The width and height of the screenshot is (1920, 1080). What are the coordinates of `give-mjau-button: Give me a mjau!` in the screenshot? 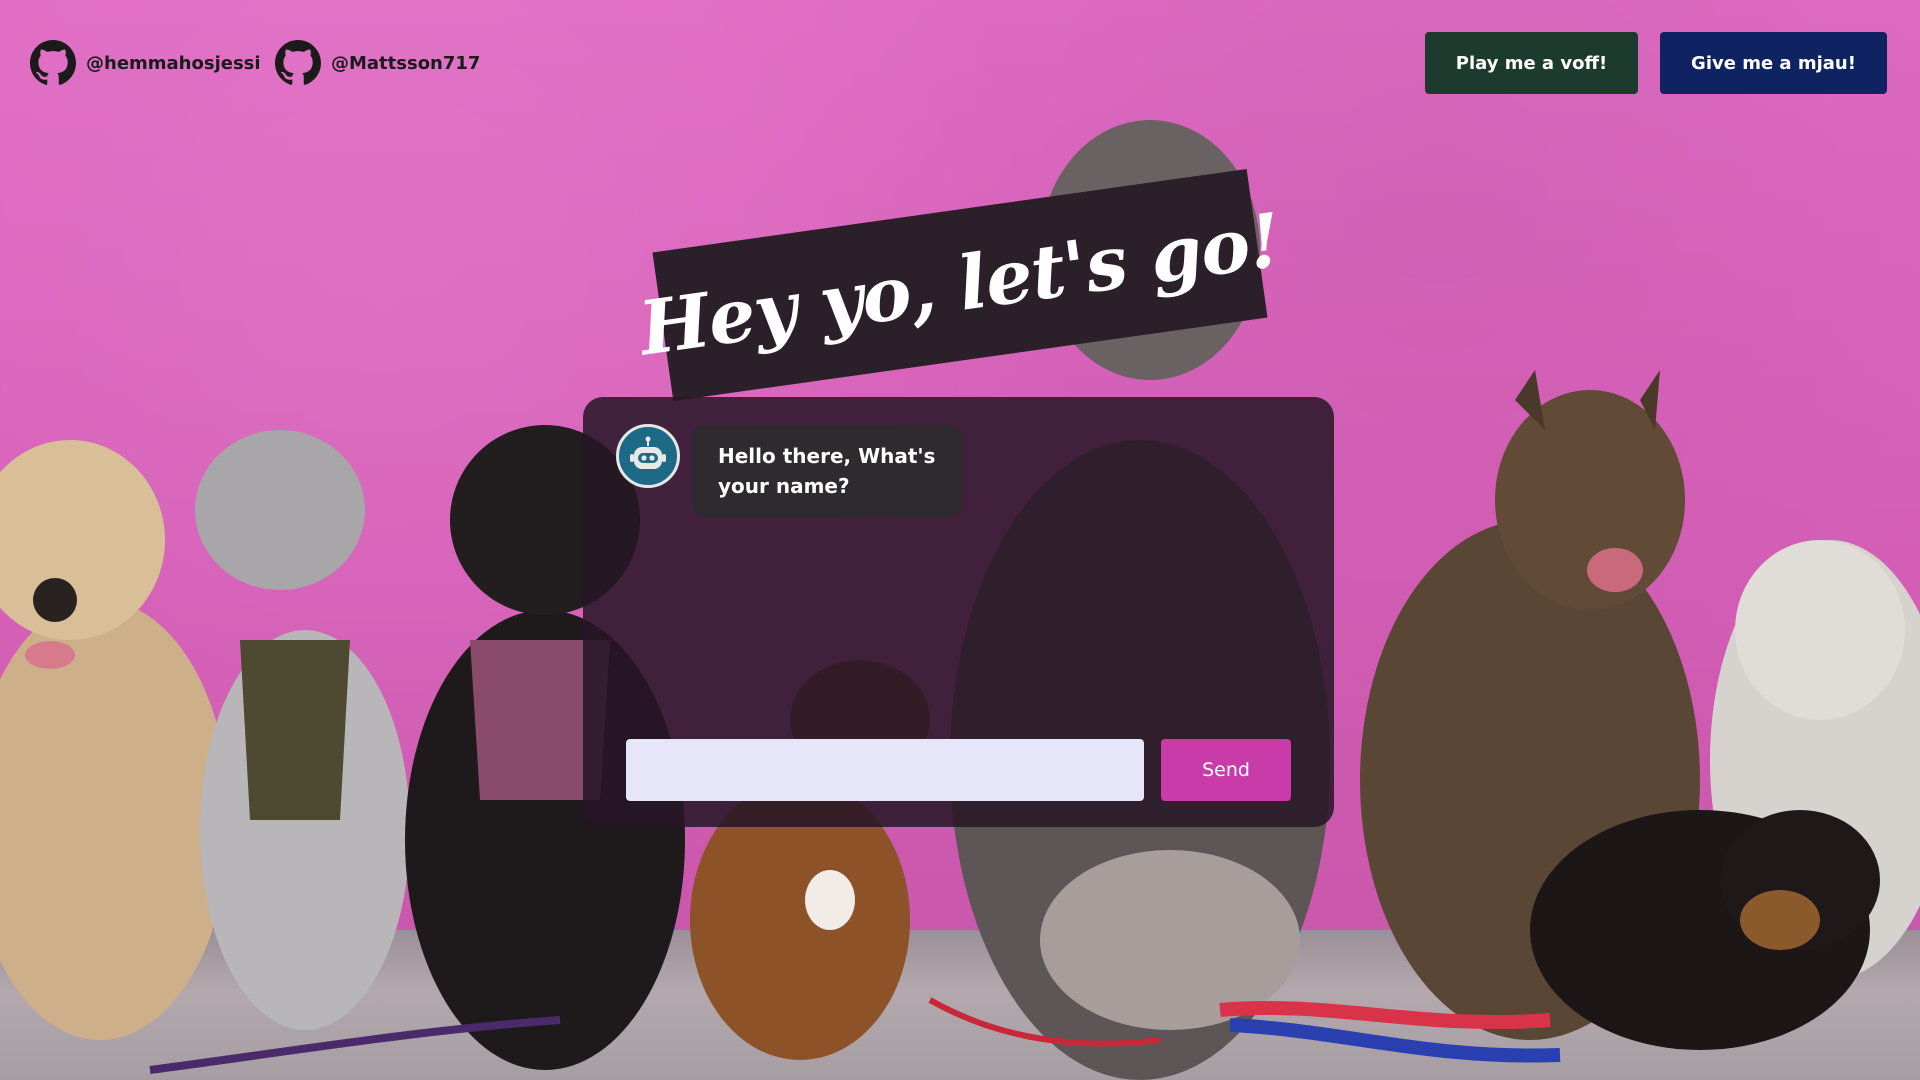 It's located at (1773, 63).